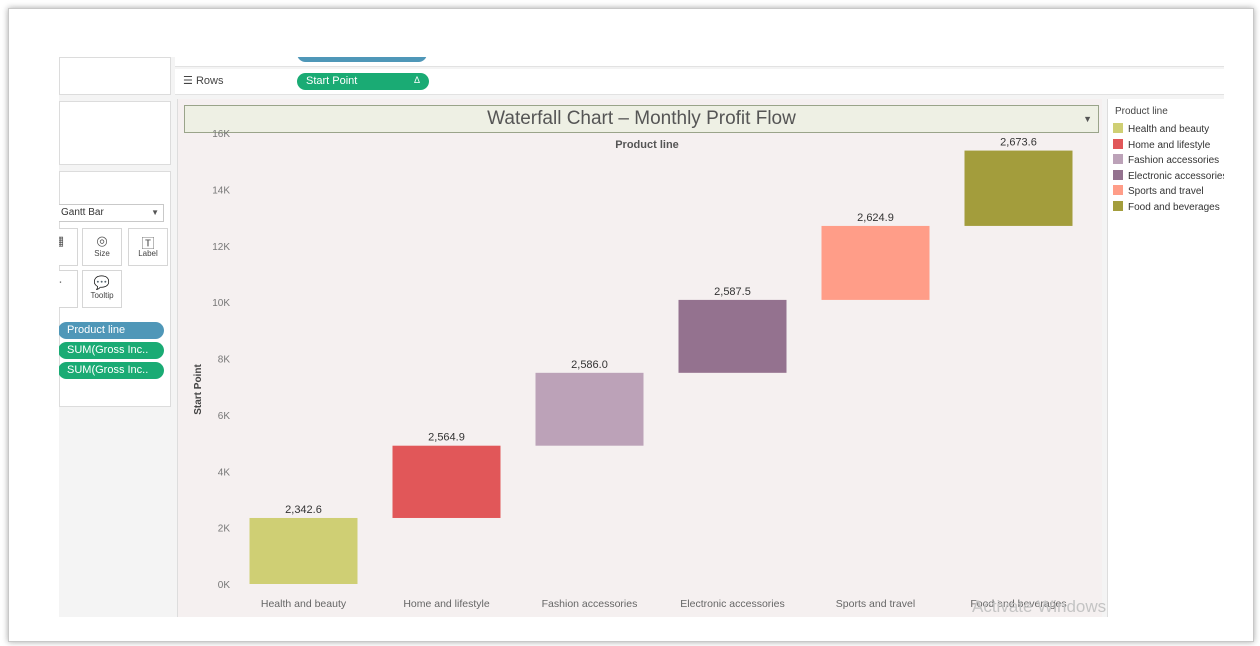 This screenshot has width=1260, height=646. What do you see at coordinates (102, 295) in the screenshot?
I see `tooltip-label: Tooltip` at bounding box center [102, 295].